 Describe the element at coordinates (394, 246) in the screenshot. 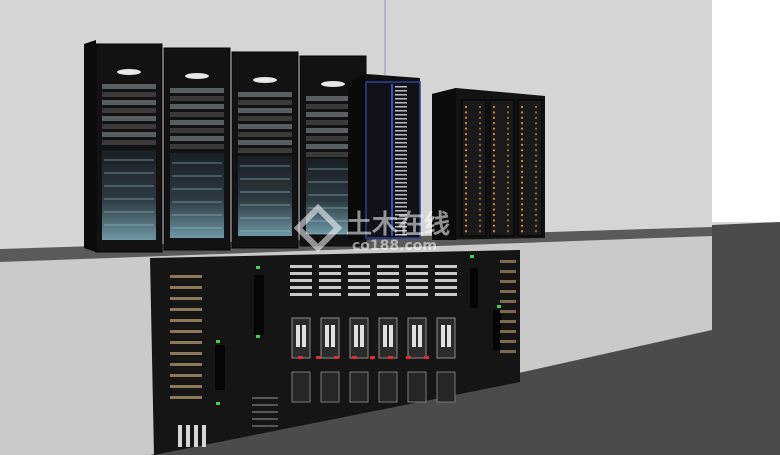

I see `watermark-url: co188.com` at that location.